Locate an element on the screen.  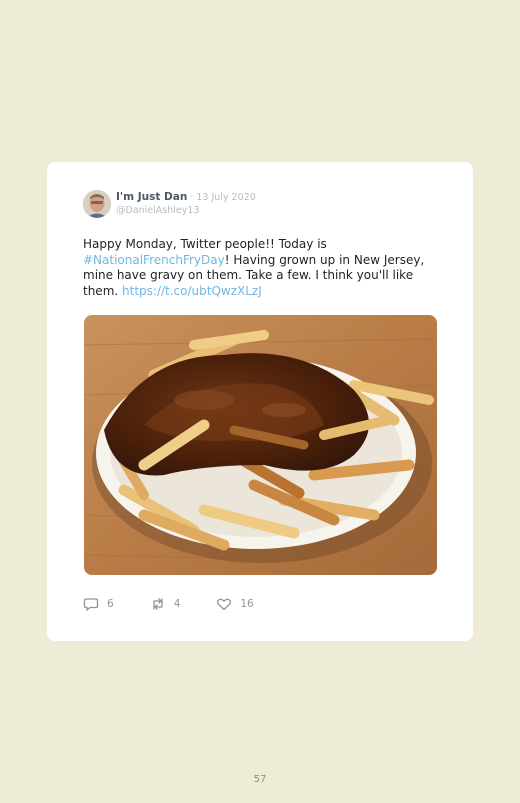
like-count: 16 is located at coordinates (247, 604).